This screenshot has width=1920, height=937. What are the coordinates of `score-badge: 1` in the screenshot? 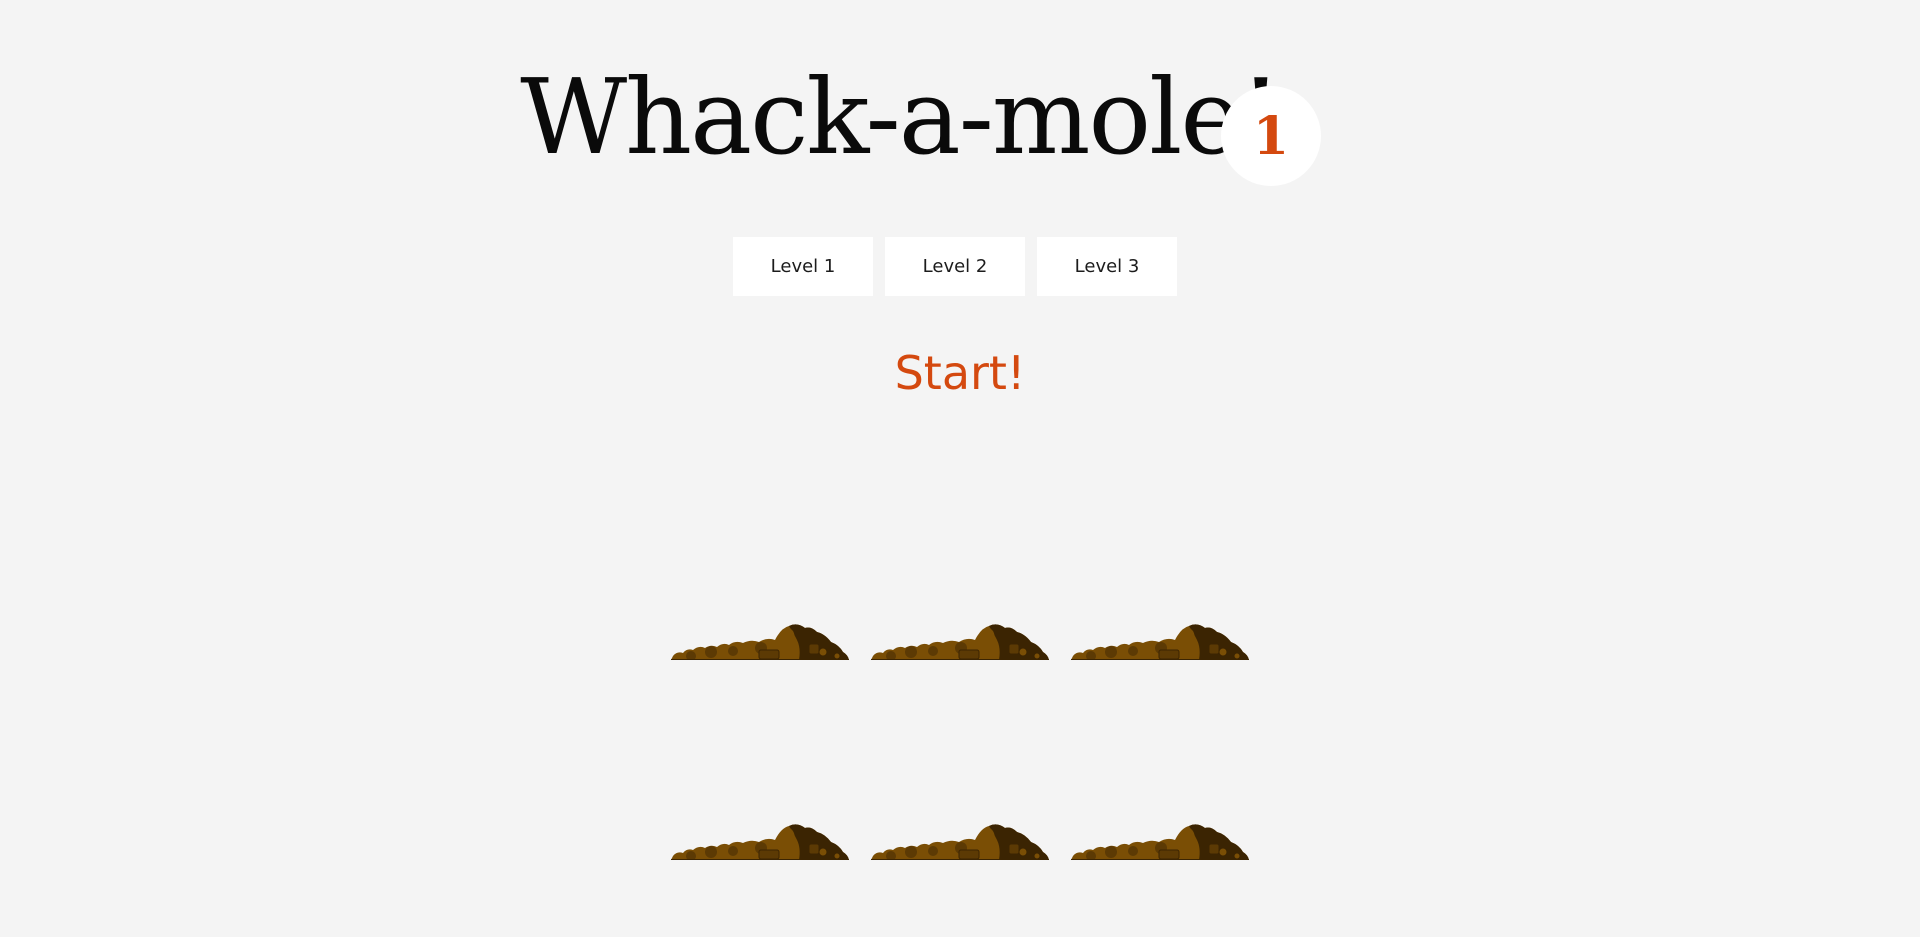 It's located at (1271, 136).